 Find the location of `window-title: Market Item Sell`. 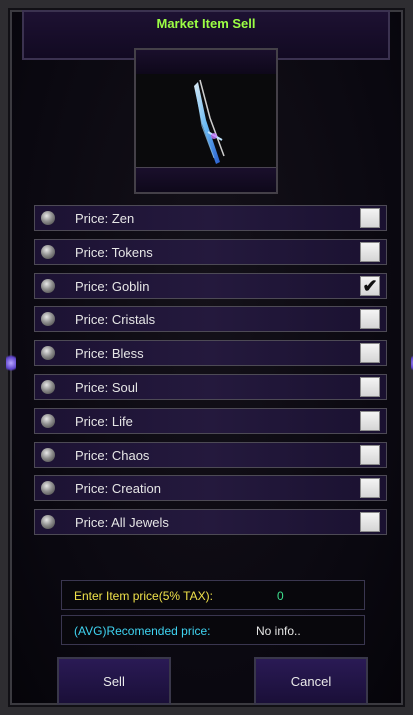

window-title: Market Item Sell is located at coordinates (206, 23).